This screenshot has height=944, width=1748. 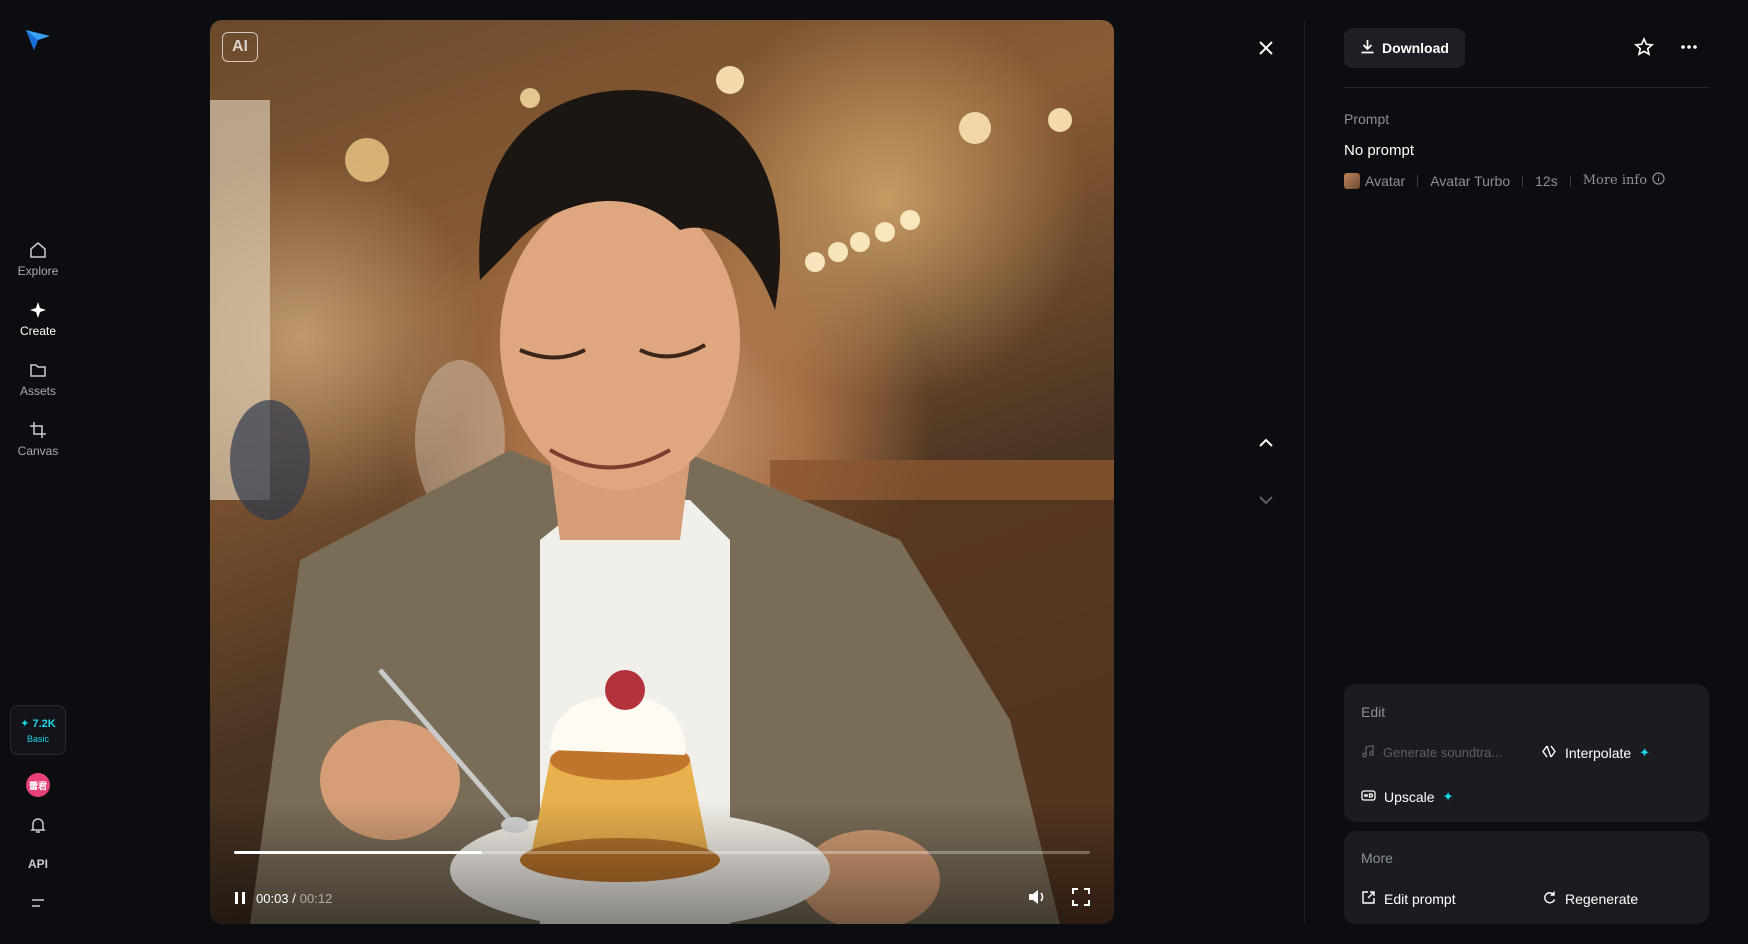 I want to click on interpolate-button: Interpolate ✦, so click(x=1596, y=753).